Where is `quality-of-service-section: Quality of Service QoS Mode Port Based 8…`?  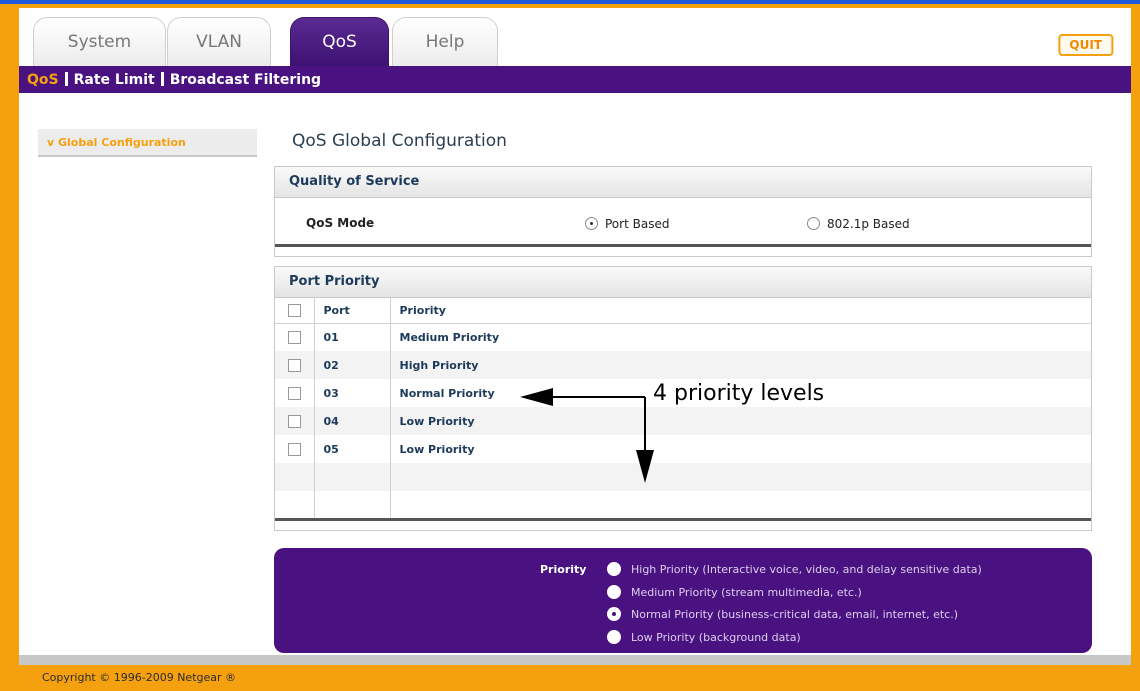 quality-of-service-section: Quality of Service QoS Mode Port Based 8… is located at coordinates (683, 211).